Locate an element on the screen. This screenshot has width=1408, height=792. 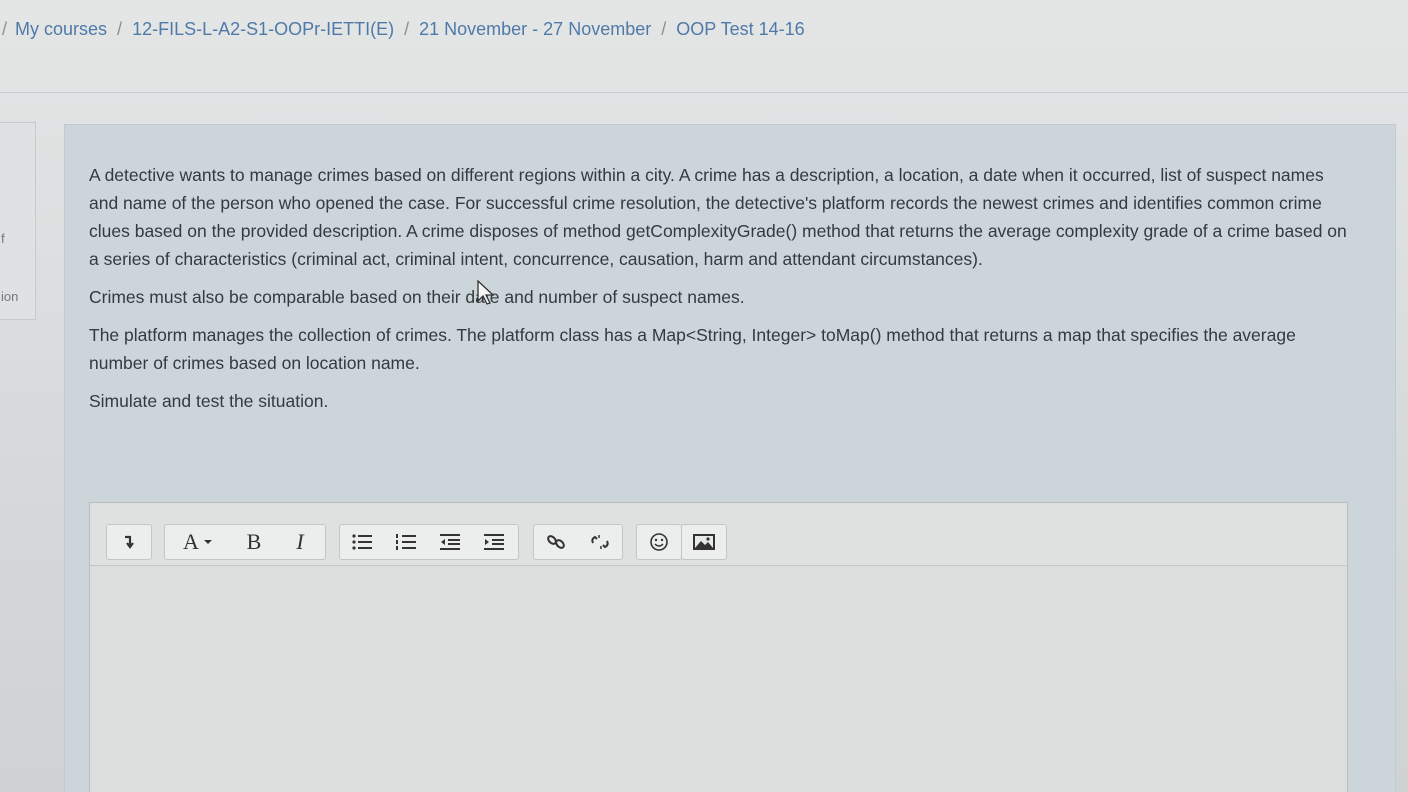
bold-button: B is located at coordinates (254, 542).